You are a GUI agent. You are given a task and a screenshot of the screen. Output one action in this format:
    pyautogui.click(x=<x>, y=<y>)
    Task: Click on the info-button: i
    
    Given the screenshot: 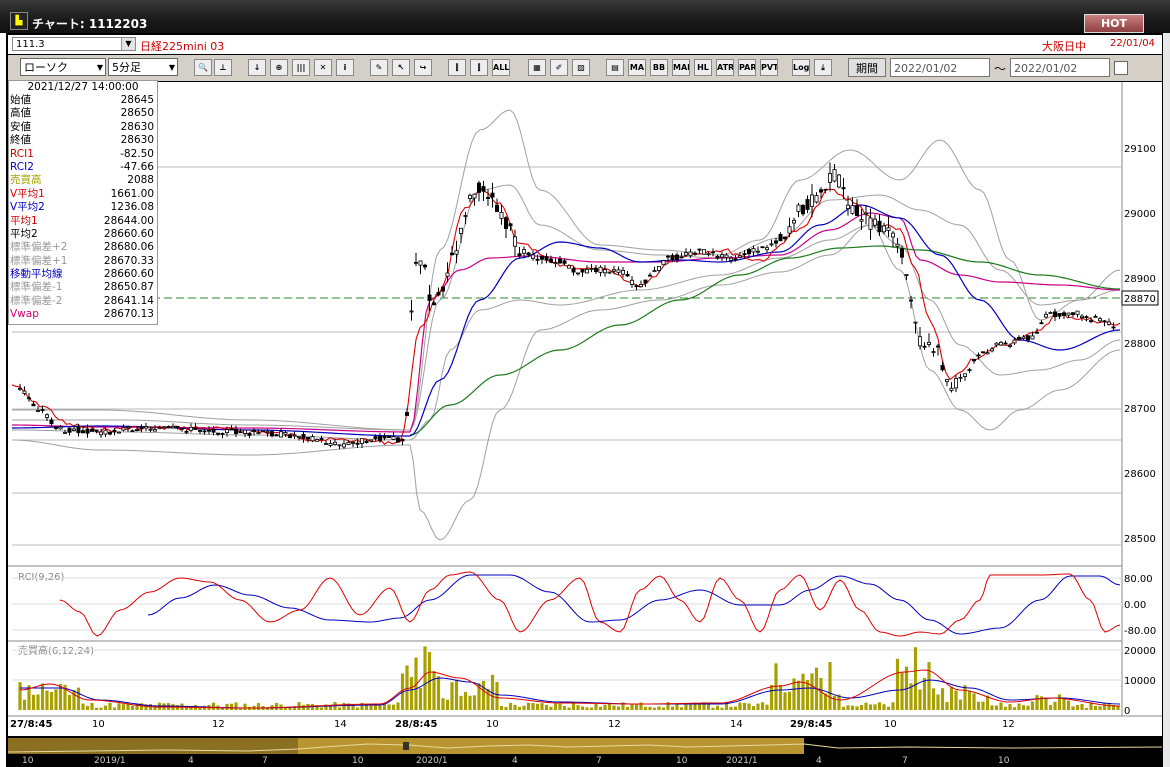 What is the action you would take?
    pyautogui.click(x=345, y=67)
    